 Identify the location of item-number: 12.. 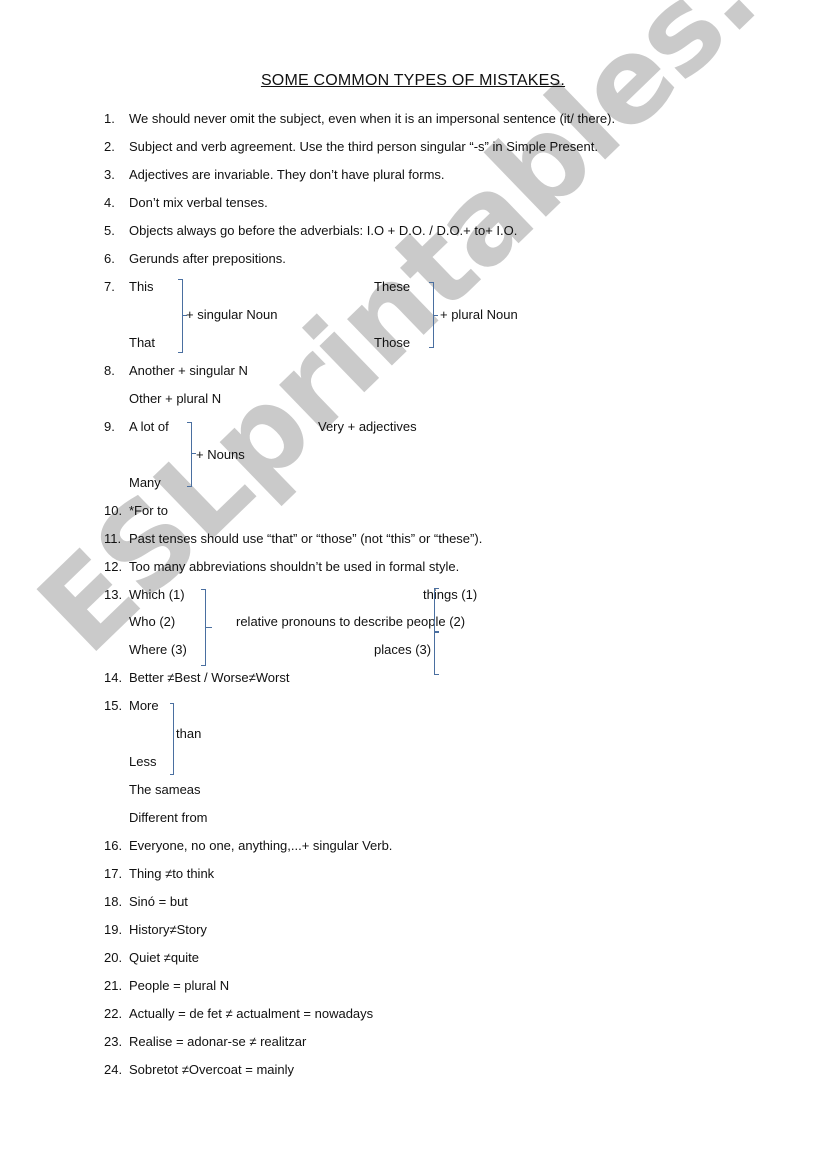
(113, 566).